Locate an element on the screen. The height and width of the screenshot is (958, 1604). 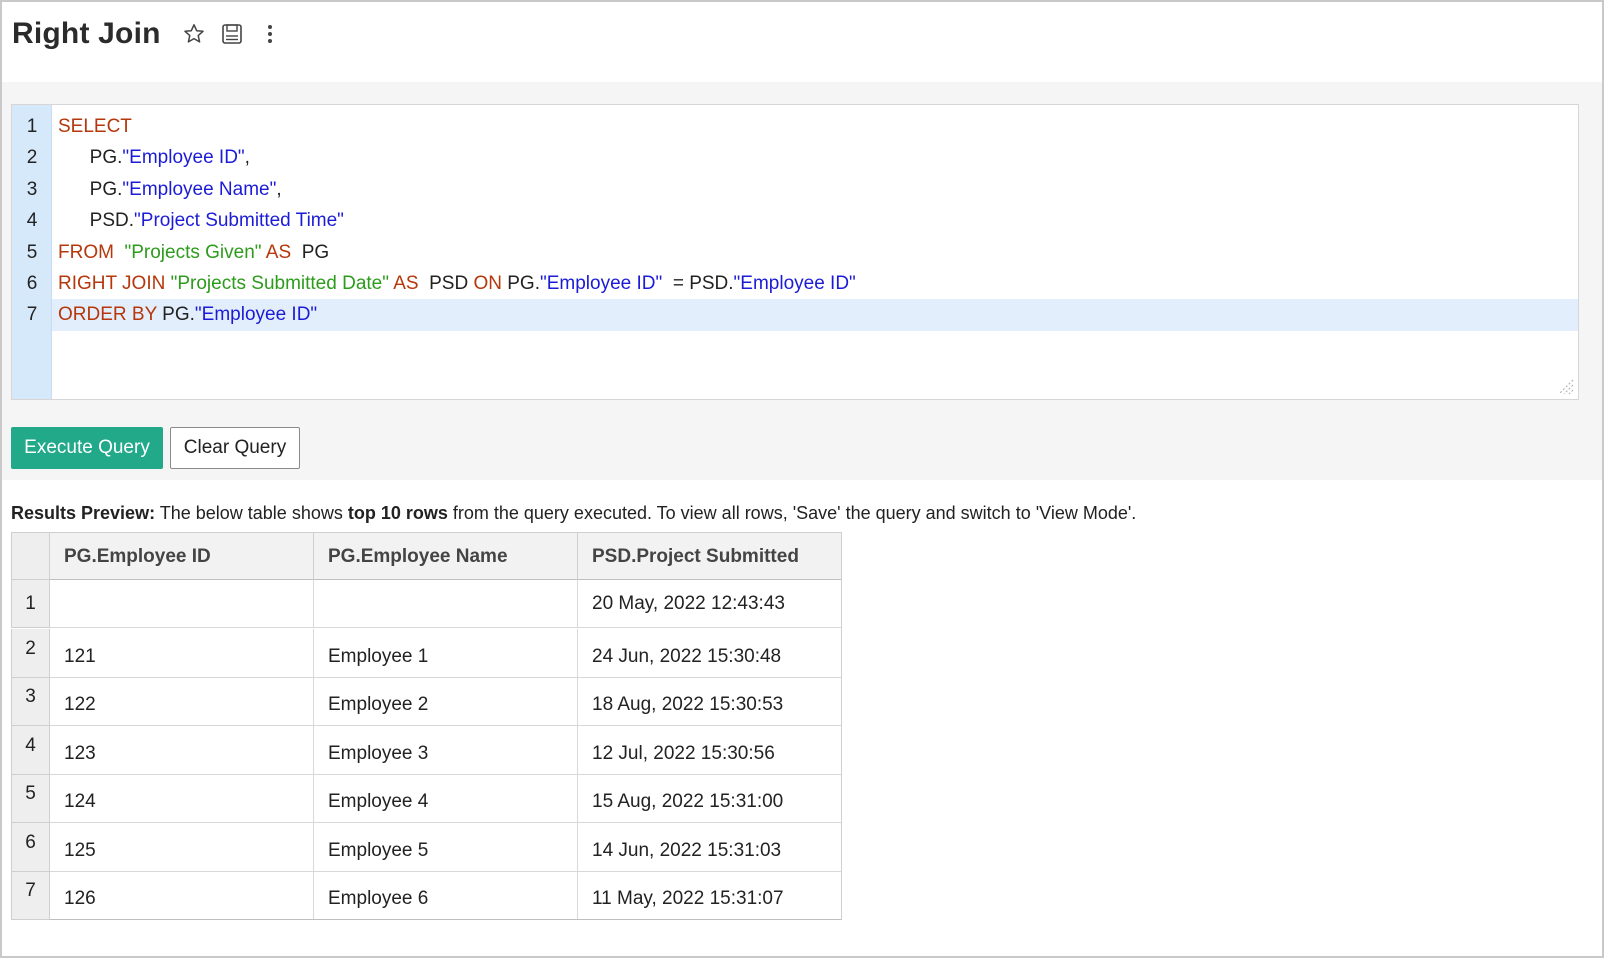
execute-query-button: Execute Query is located at coordinates (87, 448).